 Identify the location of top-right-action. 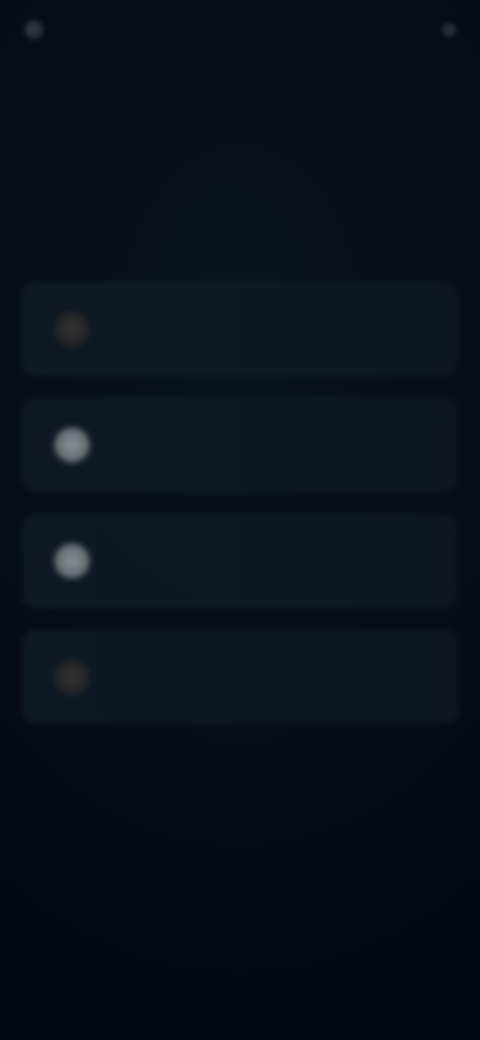
(446, 30).